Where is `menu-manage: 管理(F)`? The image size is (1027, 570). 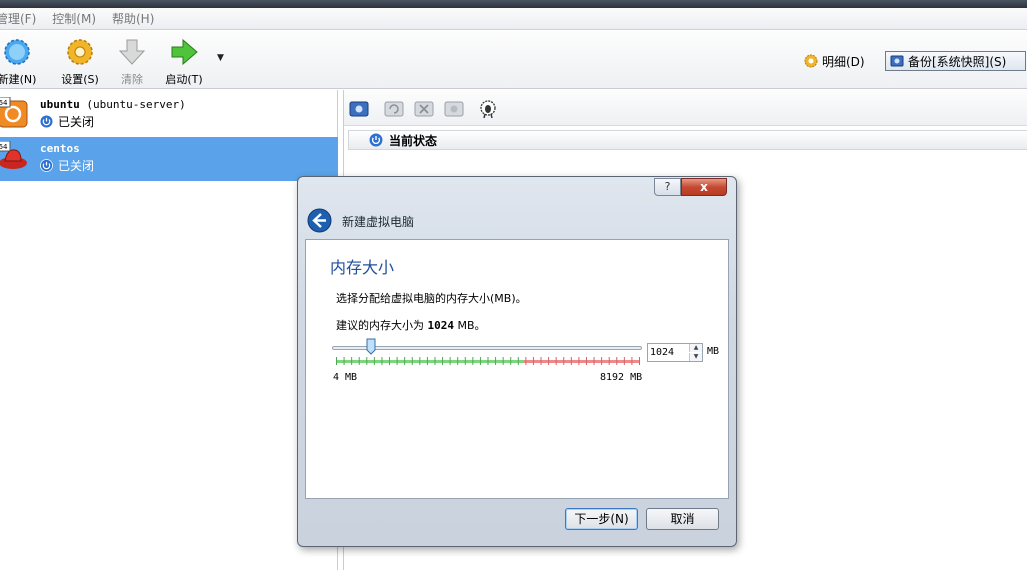 menu-manage: 管理(F) is located at coordinates (18, 18).